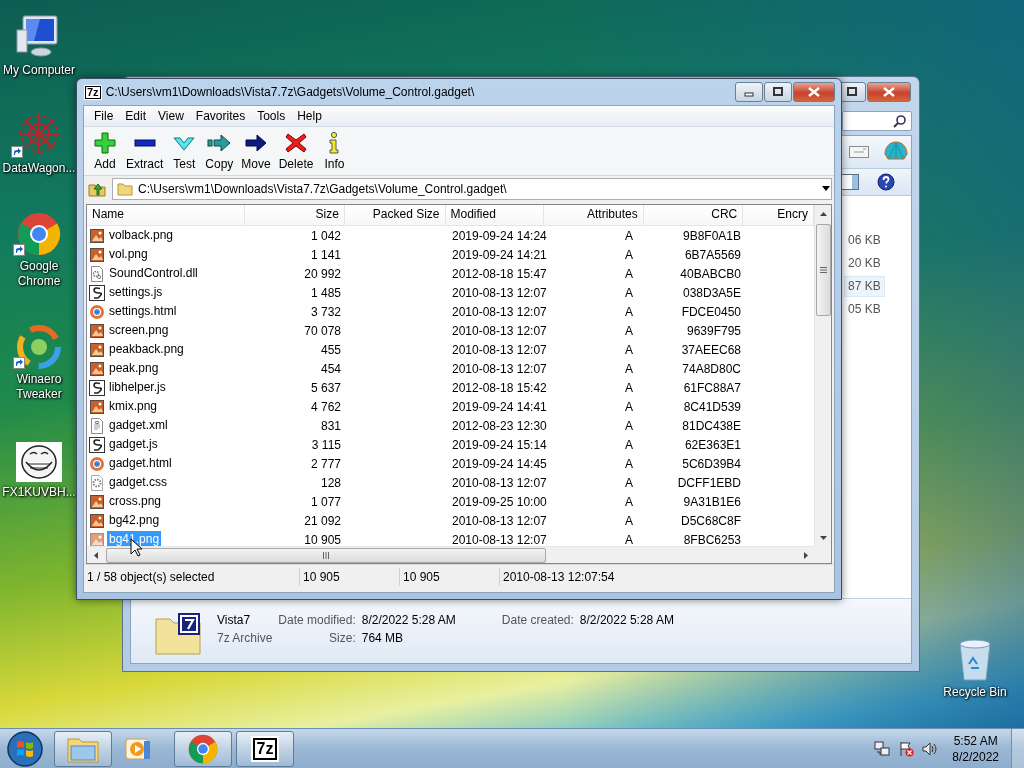 This screenshot has width=1024, height=768. I want to click on toolbar-button: Add, so click(105, 151).